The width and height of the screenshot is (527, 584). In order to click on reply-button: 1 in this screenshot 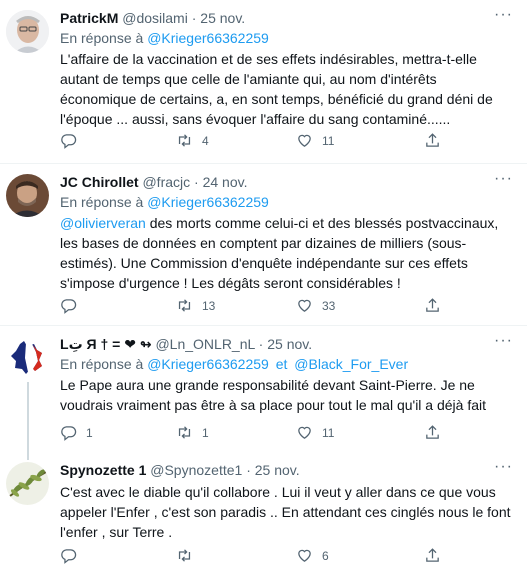, I will do `click(76, 432)`.